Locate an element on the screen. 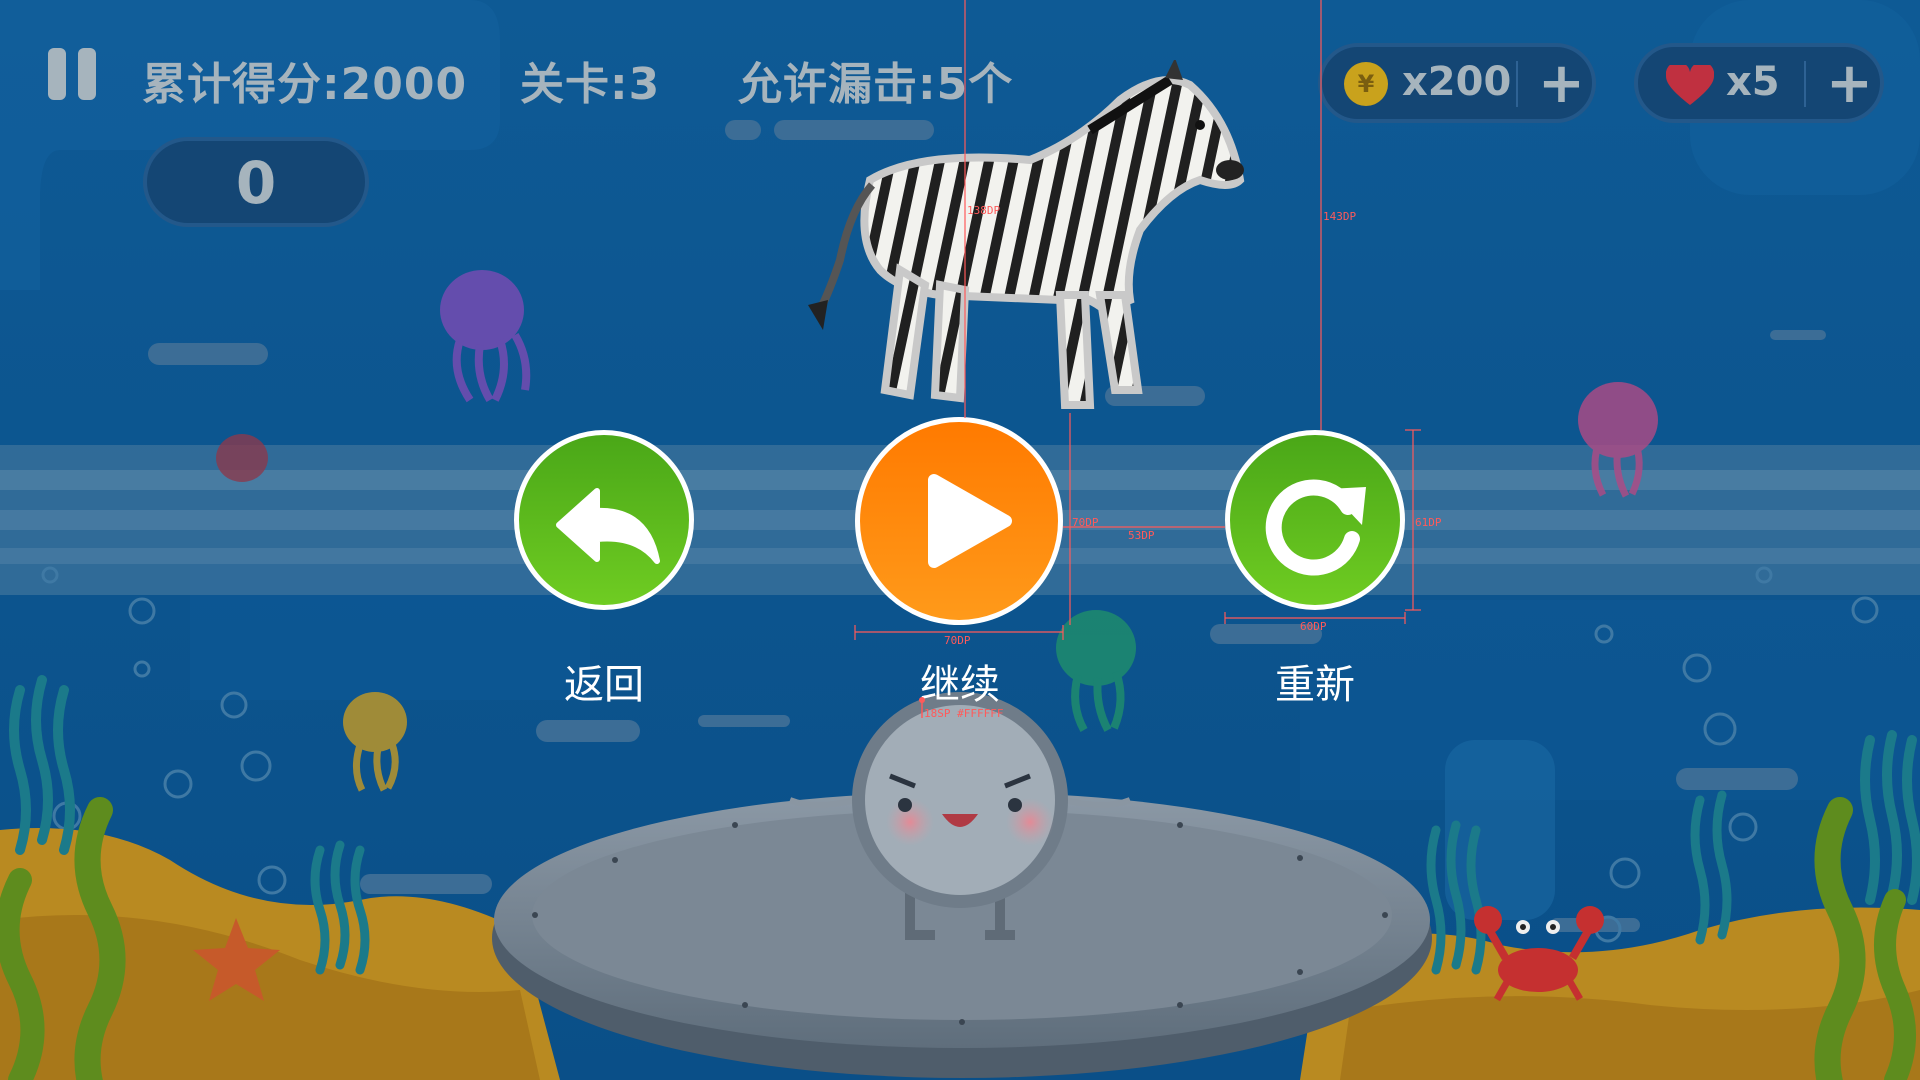 This screenshot has height=1080, width=1920. back-arrow-icon is located at coordinates (608, 526).